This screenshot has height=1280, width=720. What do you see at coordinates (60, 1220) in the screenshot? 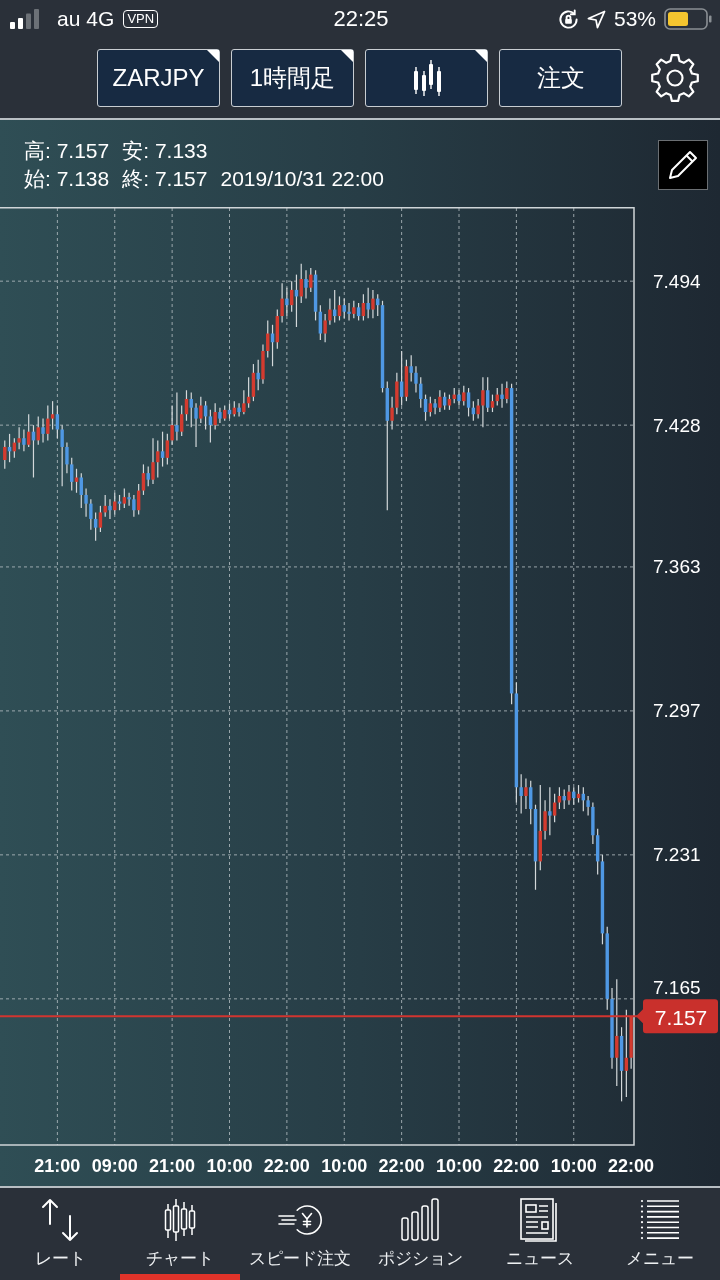
I see `arrows-icon` at bounding box center [60, 1220].